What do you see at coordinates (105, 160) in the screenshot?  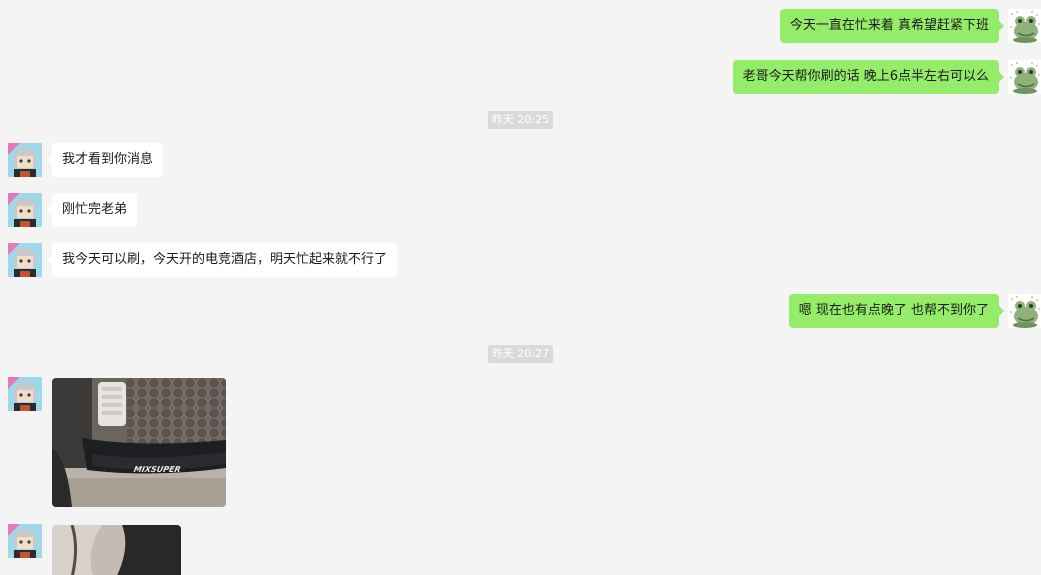 I see `message-bubble: 我才看到你消息` at bounding box center [105, 160].